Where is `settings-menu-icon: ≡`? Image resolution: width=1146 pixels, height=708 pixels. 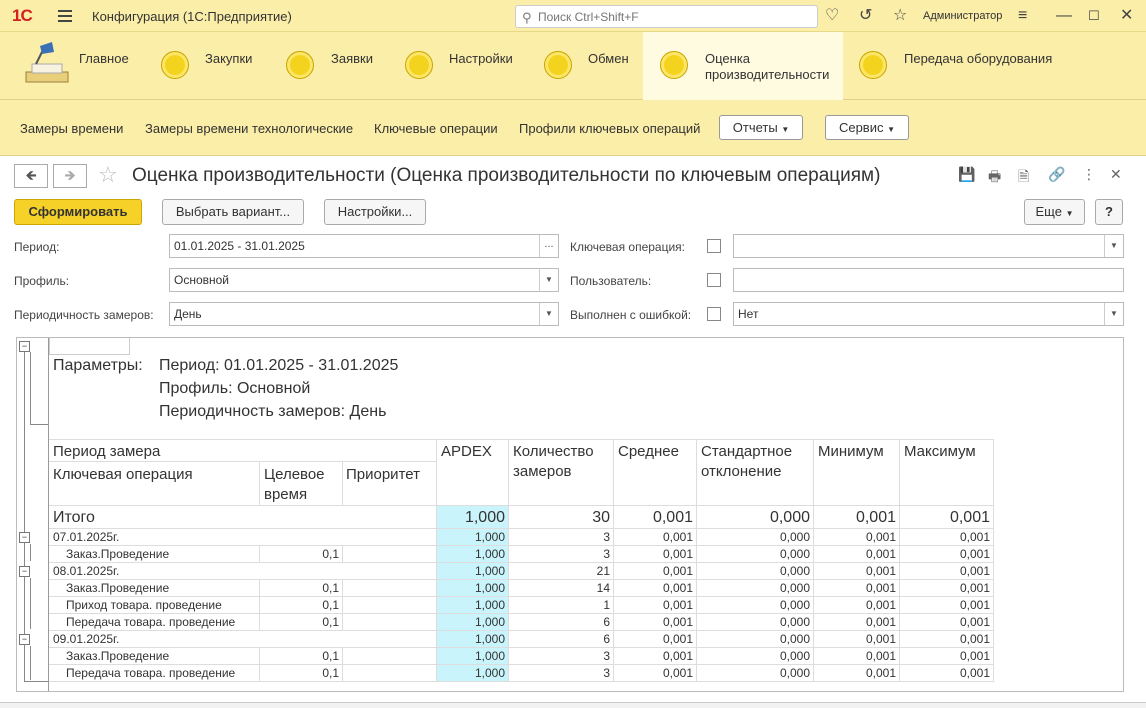 settings-menu-icon: ≡ is located at coordinates (1022, 16).